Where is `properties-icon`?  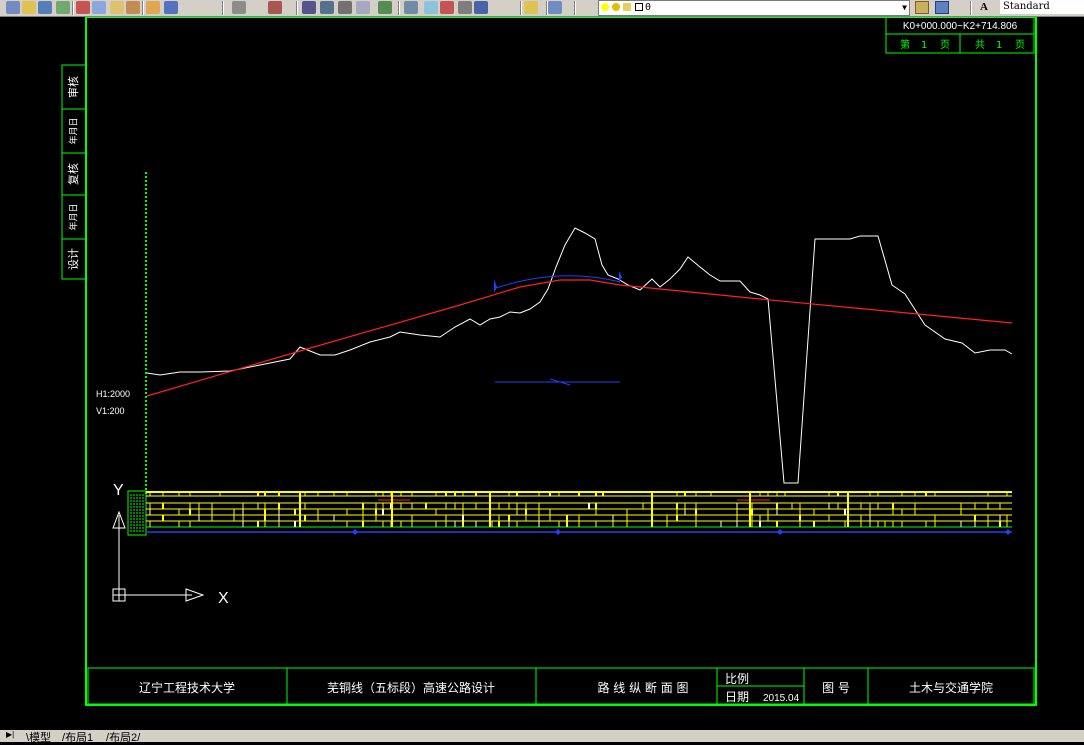 properties-icon is located at coordinates (363, 7).